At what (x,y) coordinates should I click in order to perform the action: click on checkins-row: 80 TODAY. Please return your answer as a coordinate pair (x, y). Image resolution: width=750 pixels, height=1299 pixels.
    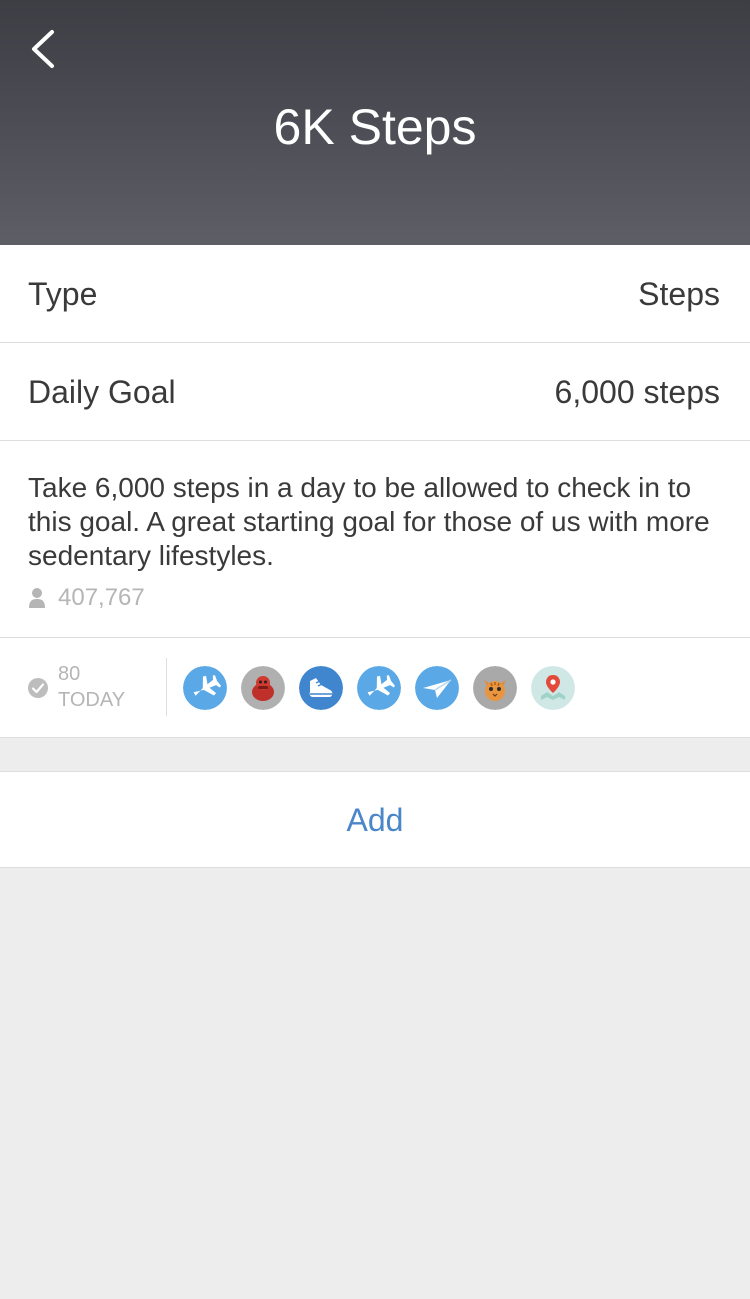
    Looking at the image, I should click on (375, 688).